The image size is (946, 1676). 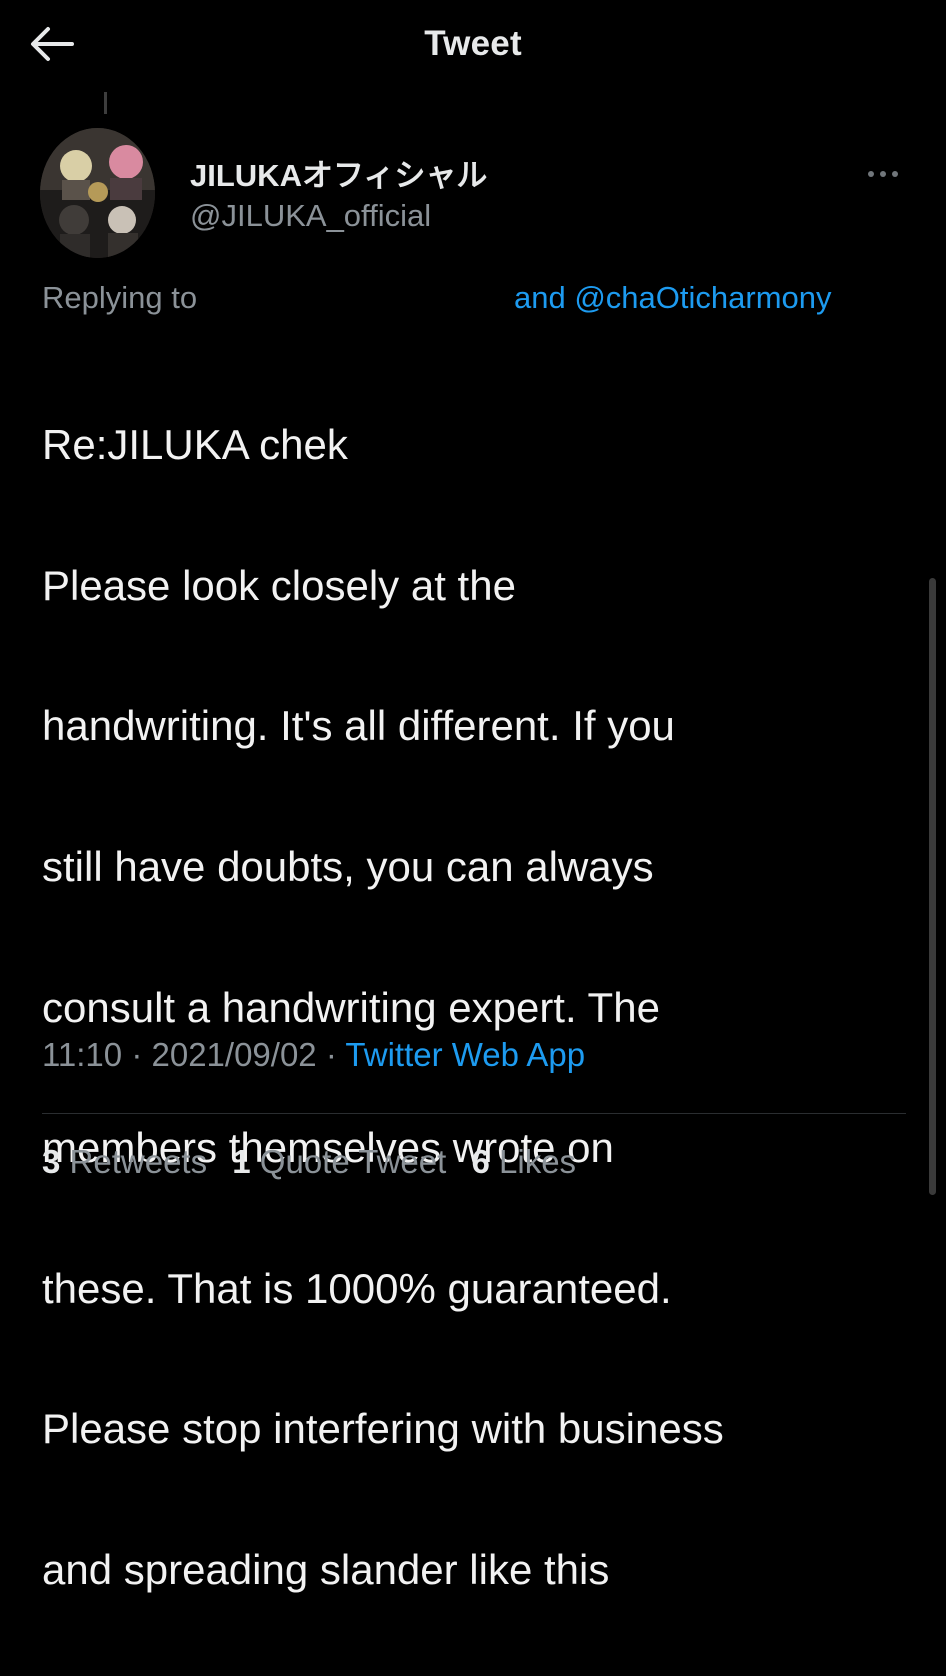 What do you see at coordinates (279, 585) in the screenshot?
I see `tweet-text-line: Please look closely at the` at bounding box center [279, 585].